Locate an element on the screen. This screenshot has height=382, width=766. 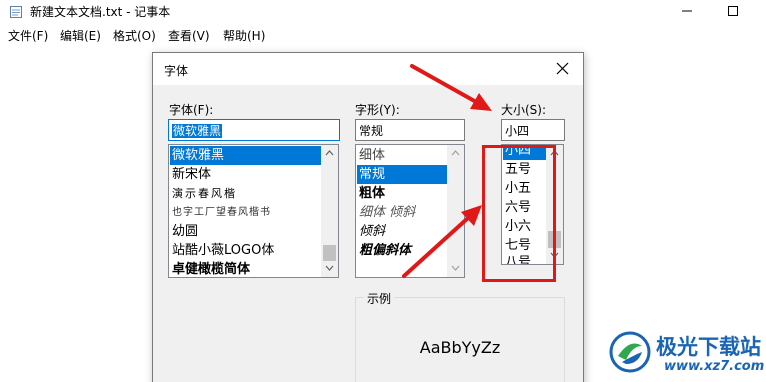
style-input: 常规 is located at coordinates (410, 130).